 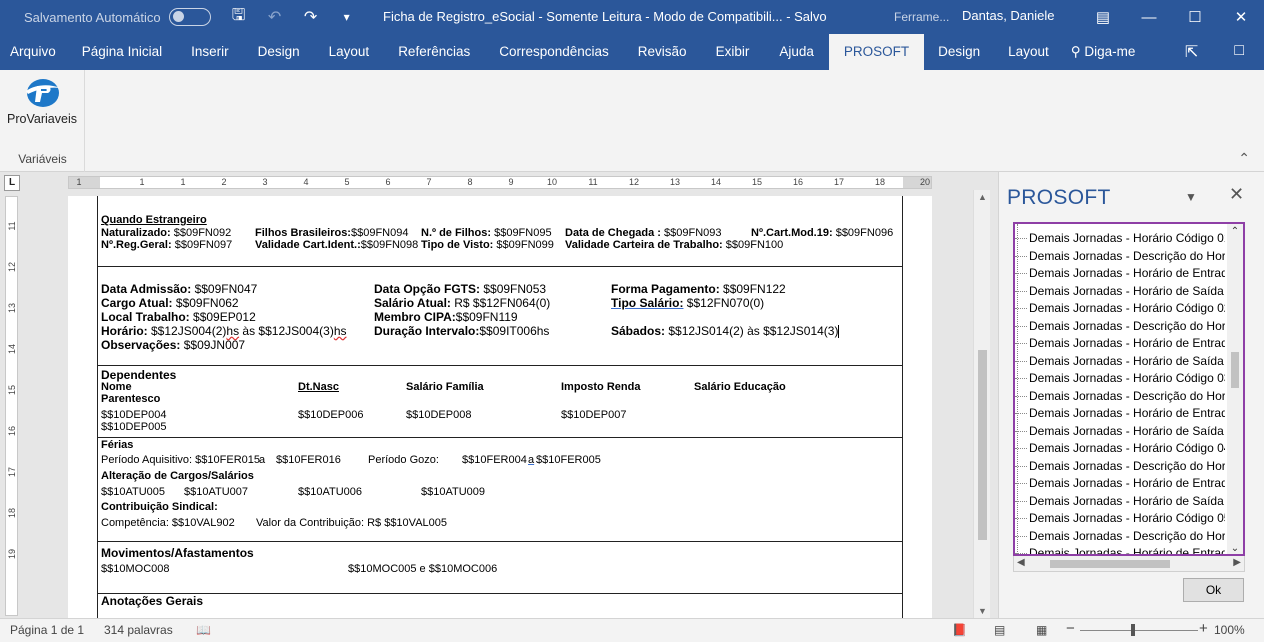 I want to click on field-value: $$09FN096, so click(x=863, y=233).